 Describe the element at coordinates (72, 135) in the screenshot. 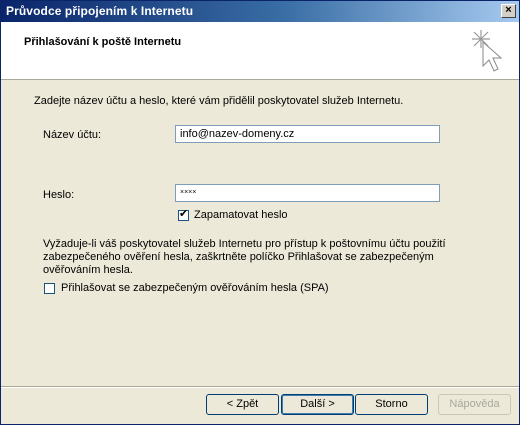

I see `account-label: Název účtu:` at that location.